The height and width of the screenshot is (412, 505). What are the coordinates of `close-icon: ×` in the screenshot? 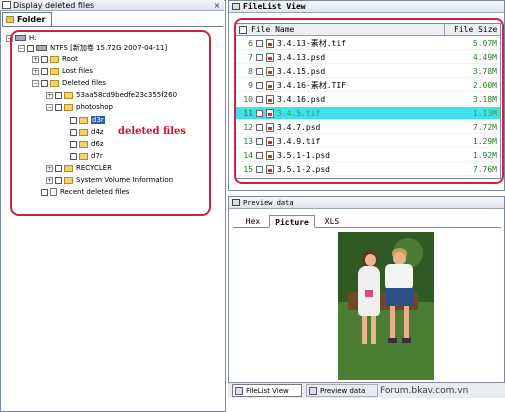 It's located at (217, 5).